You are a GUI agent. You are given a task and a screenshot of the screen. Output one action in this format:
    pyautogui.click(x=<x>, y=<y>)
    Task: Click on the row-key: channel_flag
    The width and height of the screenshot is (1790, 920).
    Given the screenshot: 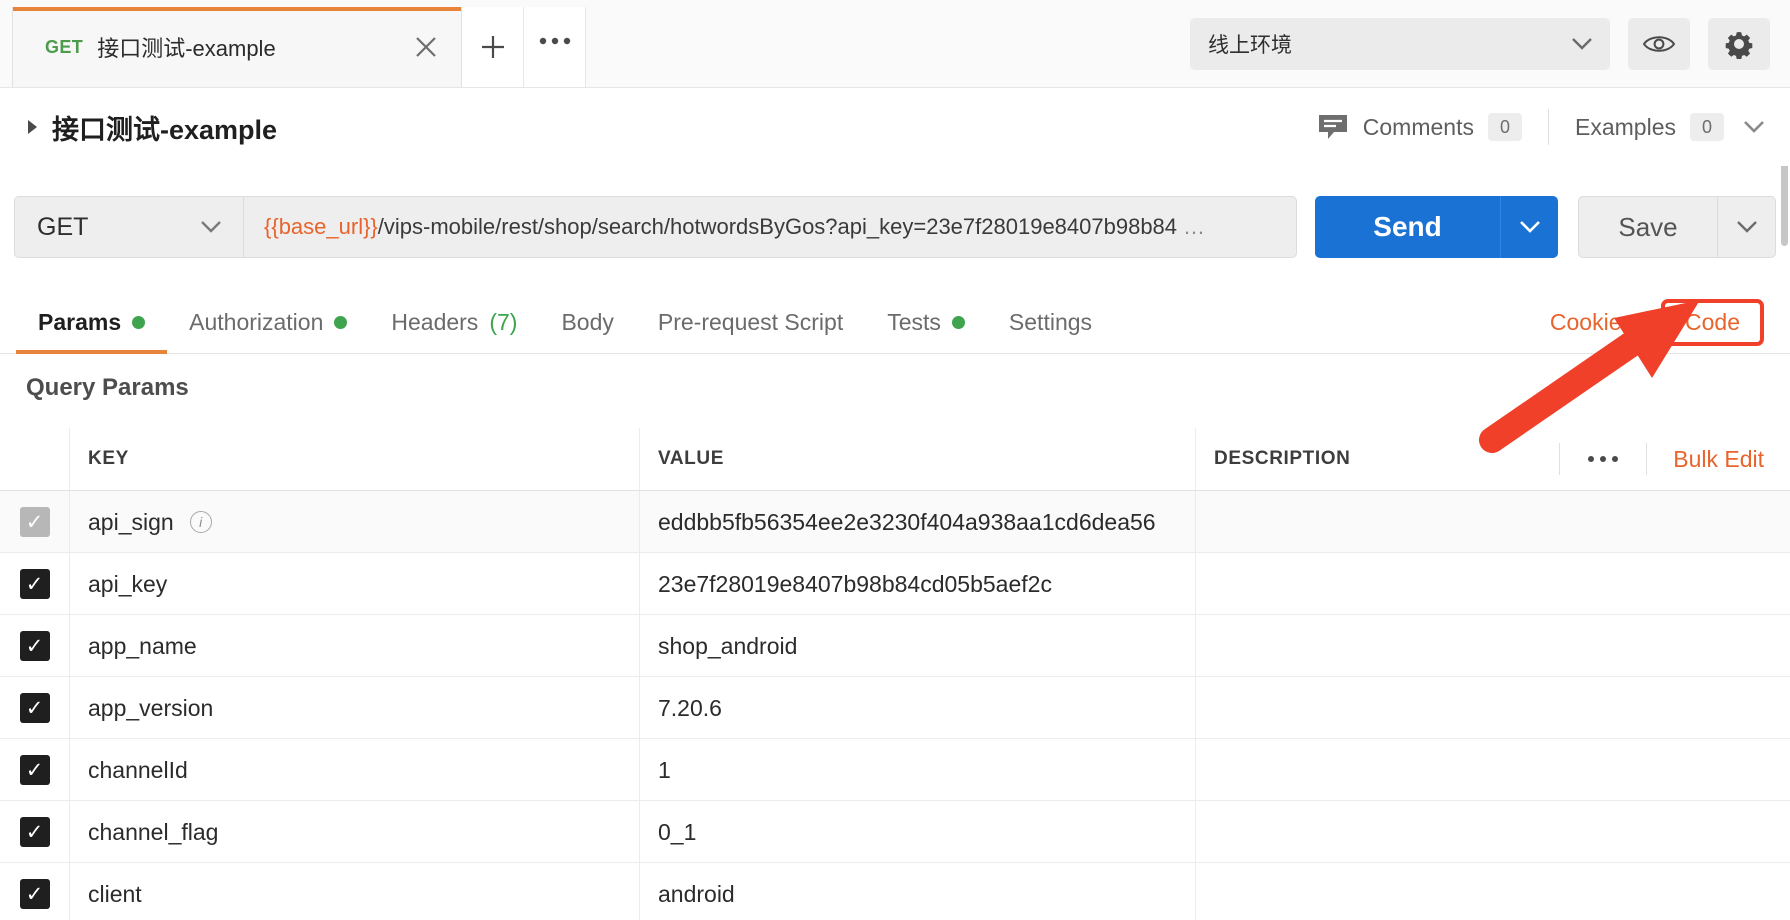 What is the action you would take?
    pyautogui.click(x=153, y=831)
    